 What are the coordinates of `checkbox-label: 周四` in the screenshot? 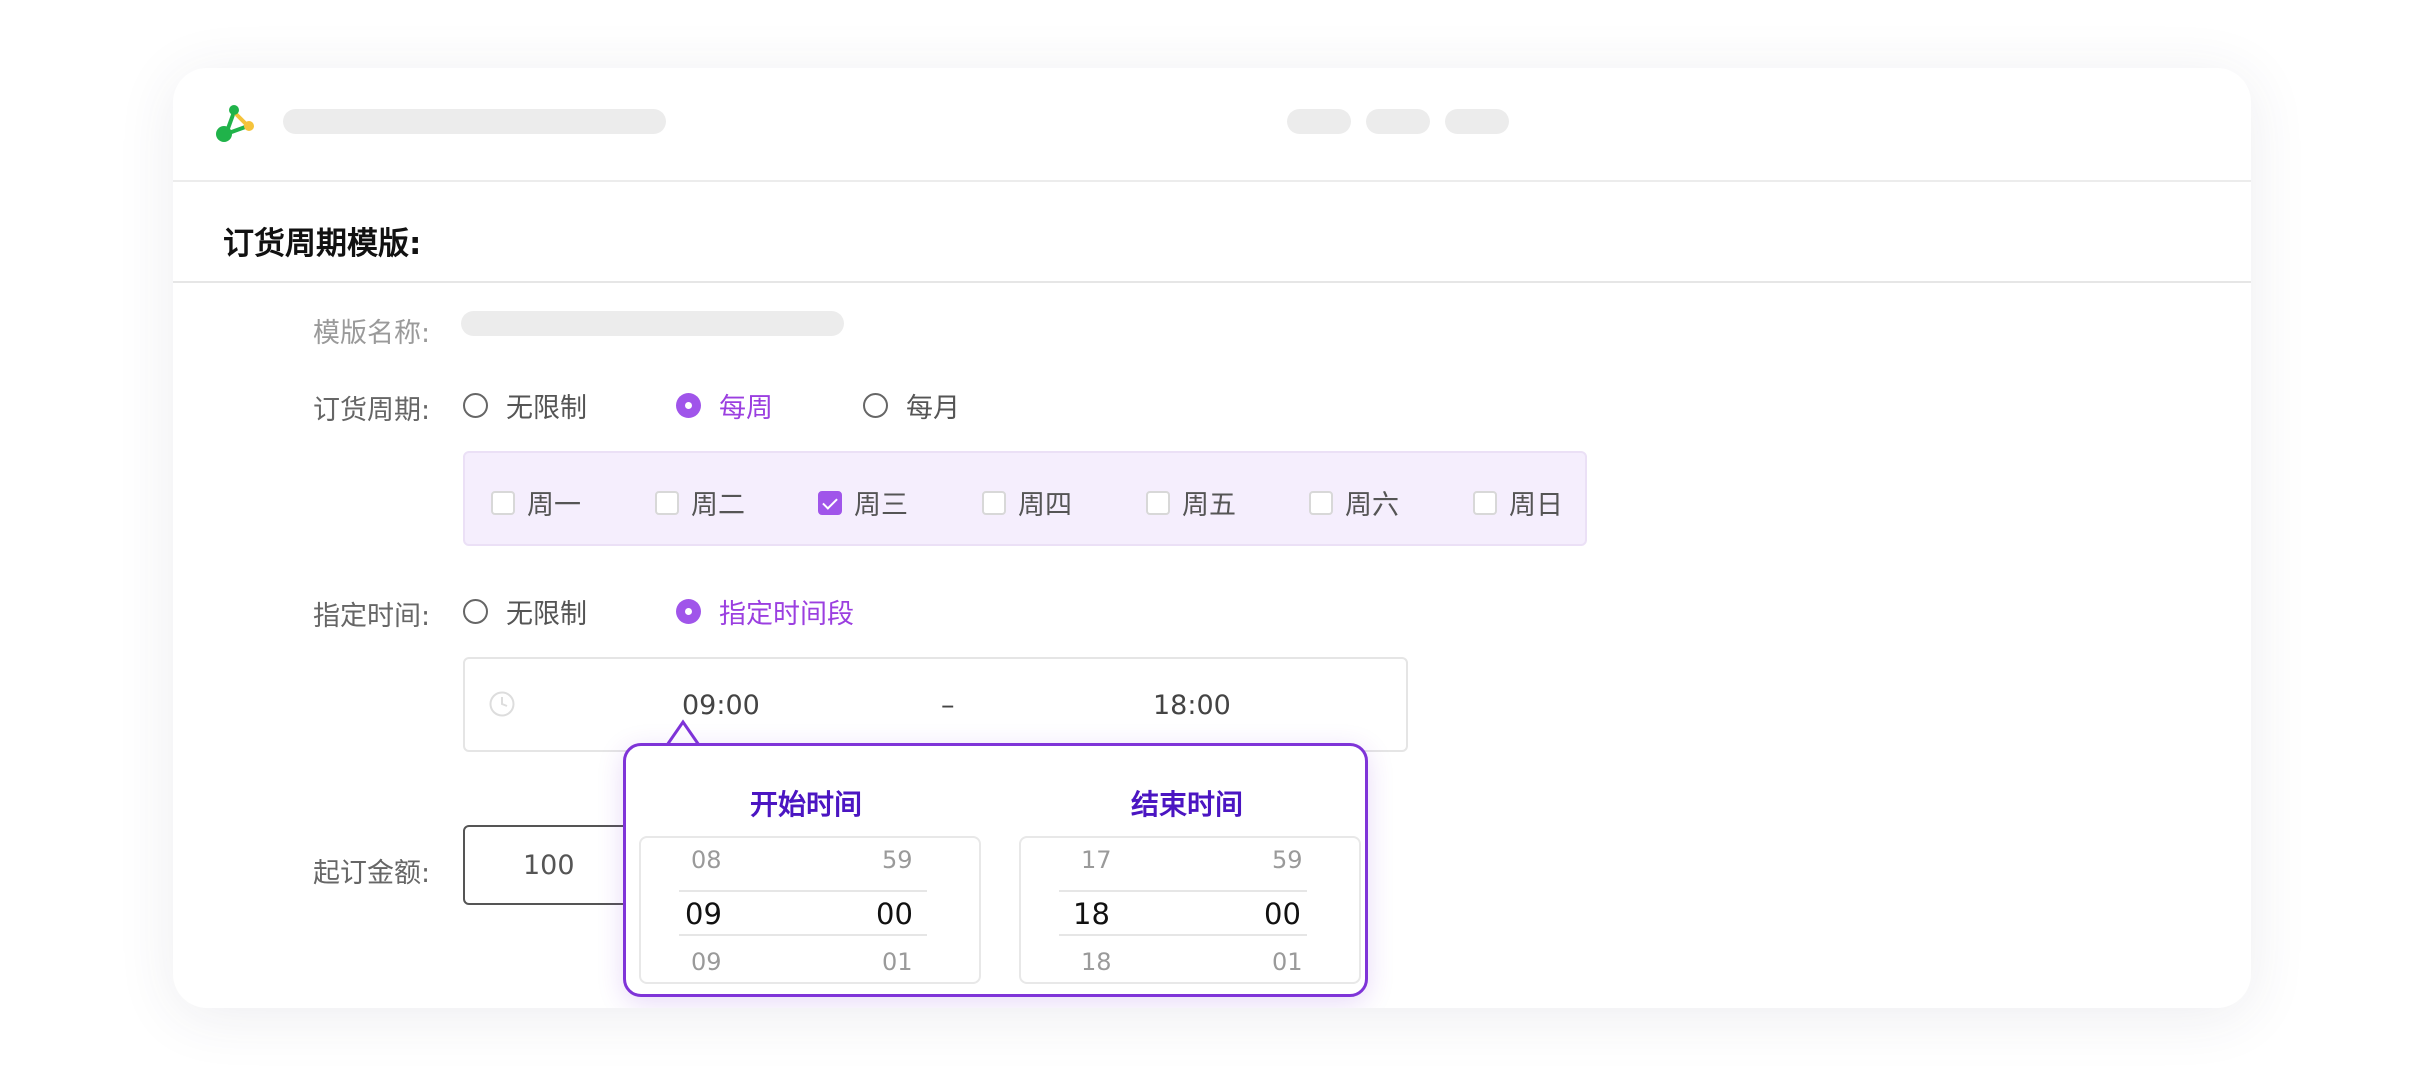 It's located at (1045, 505).